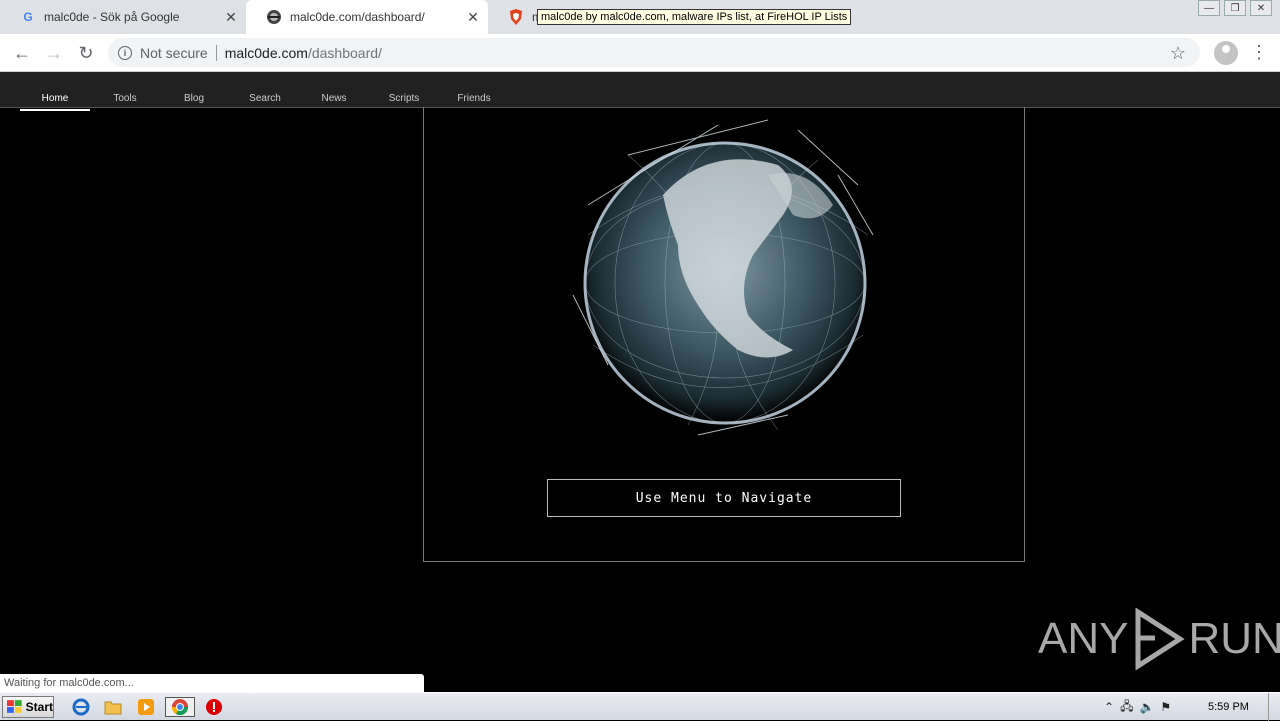 The height and width of the screenshot is (721, 1280). Describe the element at coordinates (39, 707) in the screenshot. I see `start-label: Start` at that location.